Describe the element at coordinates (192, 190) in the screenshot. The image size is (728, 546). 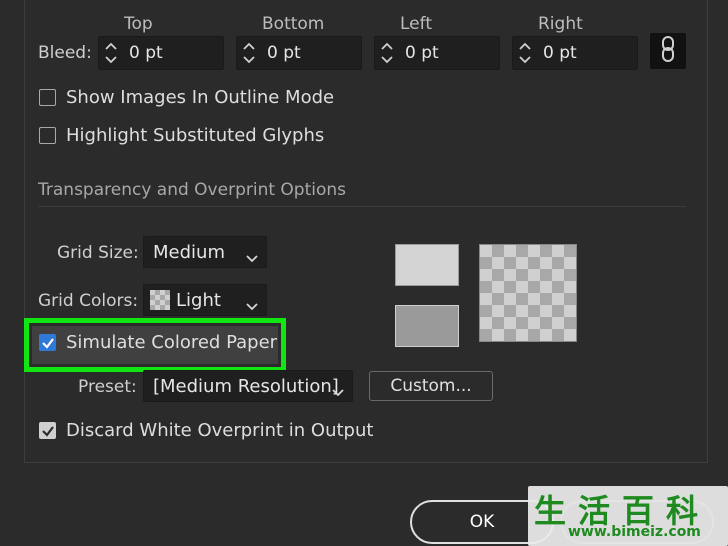
I see `transparency-section-title: Transparency and Overprint Options` at that location.